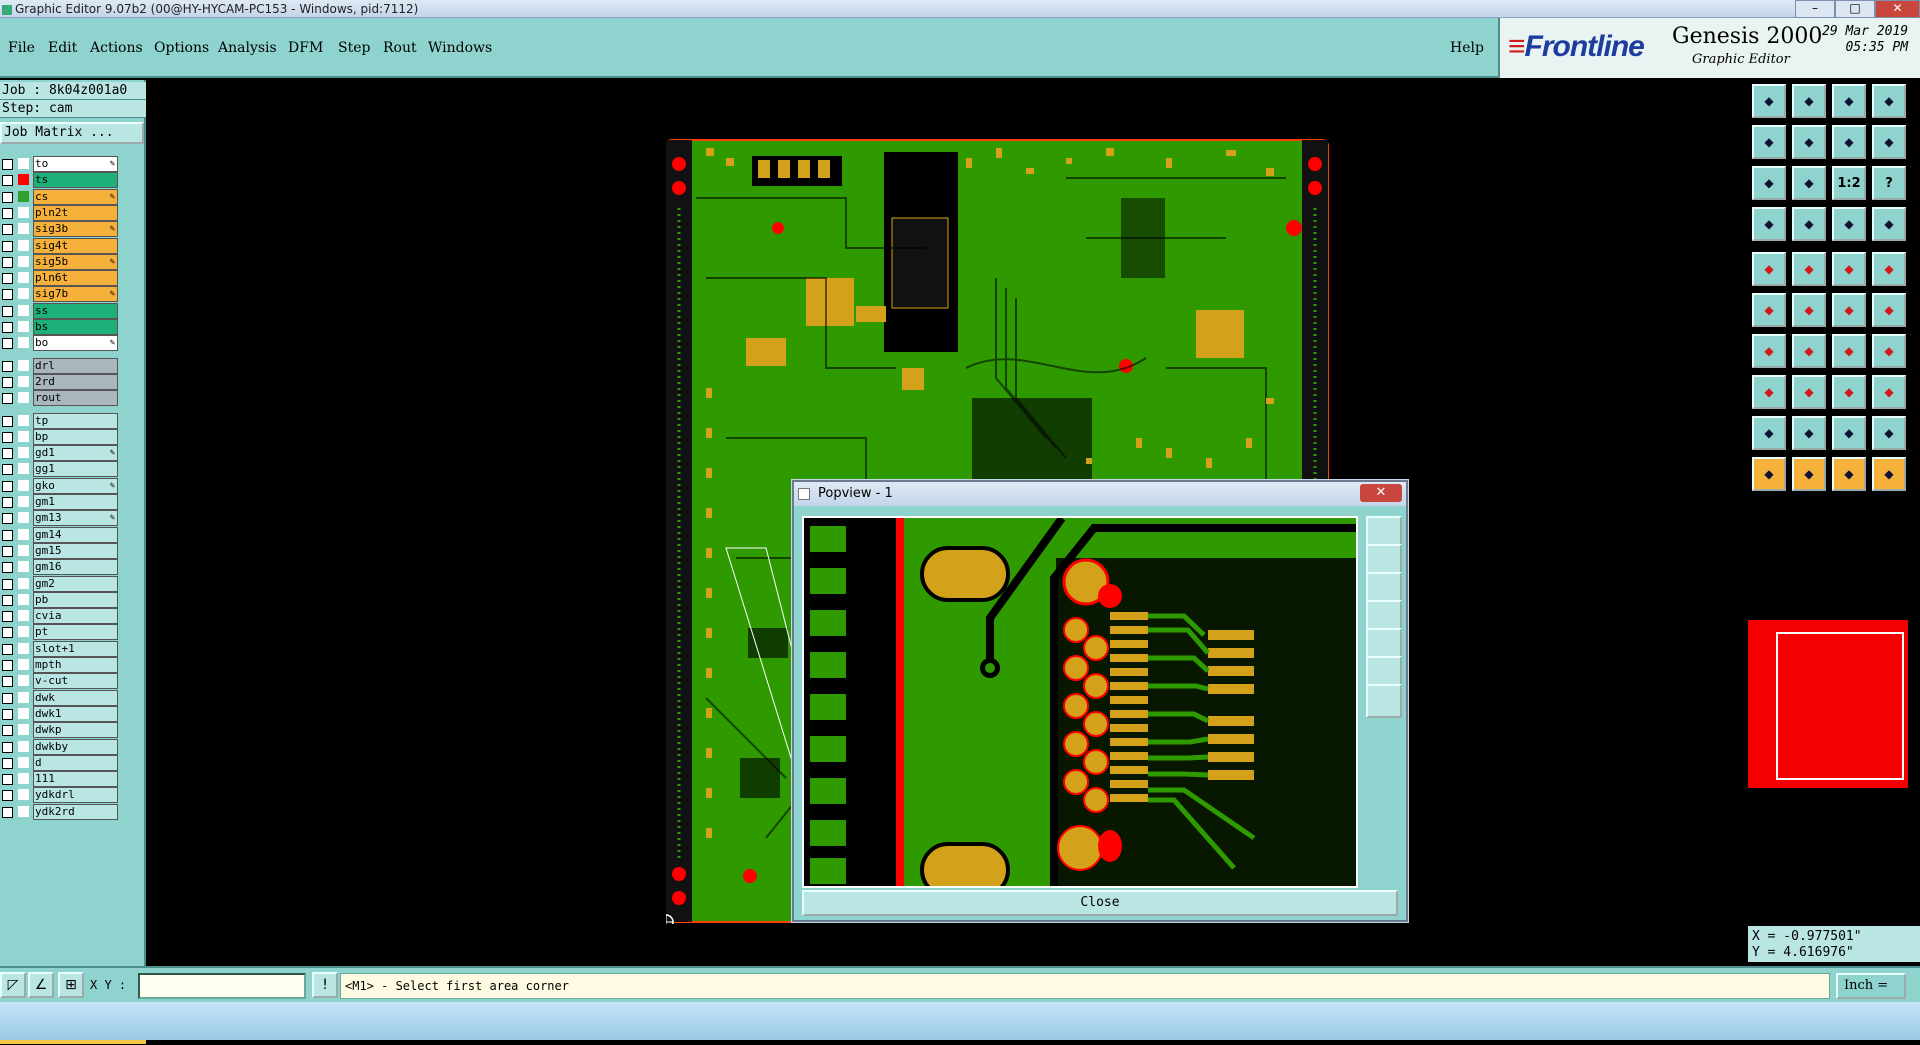 The image size is (1920, 1045). What do you see at coordinates (59, 196) in the screenshot?
I see `layer-row: cs ✎` at bounding box center [59, 196].